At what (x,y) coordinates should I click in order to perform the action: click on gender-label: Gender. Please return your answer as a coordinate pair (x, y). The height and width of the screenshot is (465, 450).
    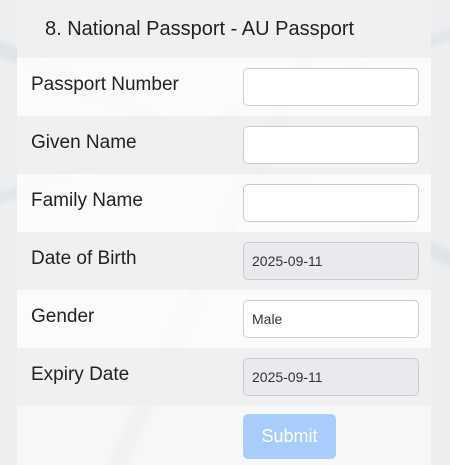
    Looking at the image, I should click on (63, 316).